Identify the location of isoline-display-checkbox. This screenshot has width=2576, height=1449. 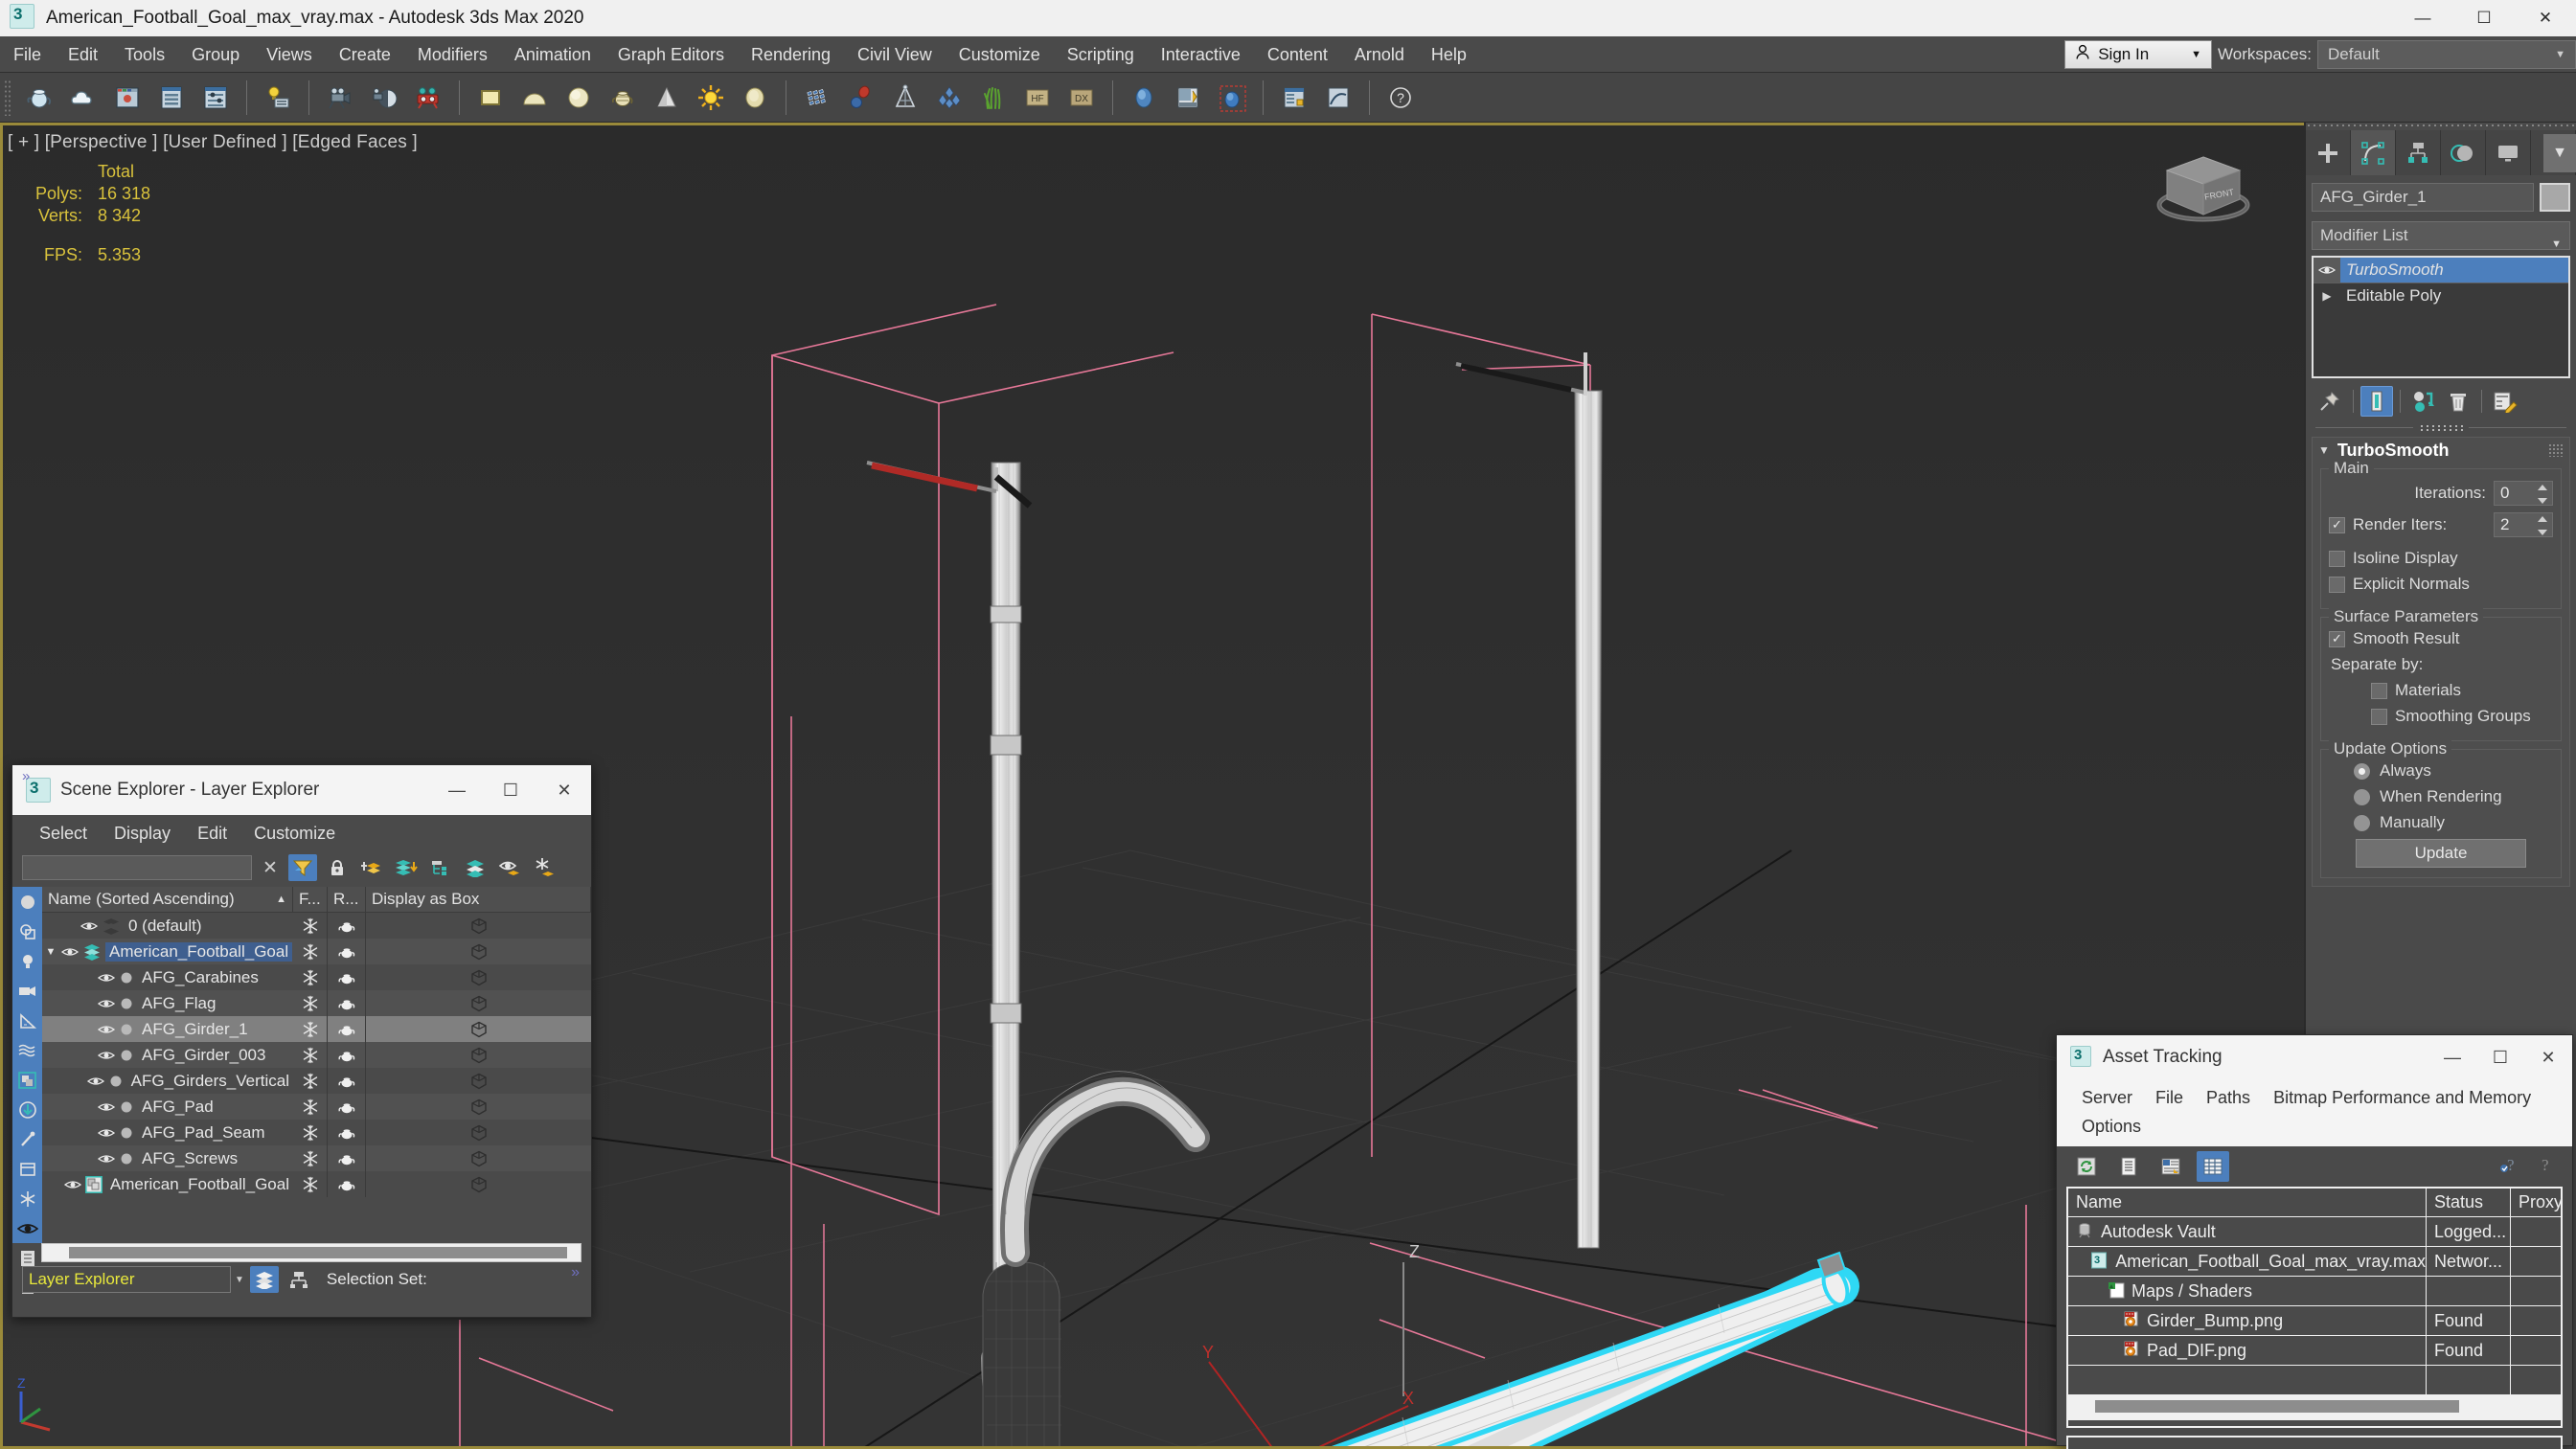
(2337, 558).